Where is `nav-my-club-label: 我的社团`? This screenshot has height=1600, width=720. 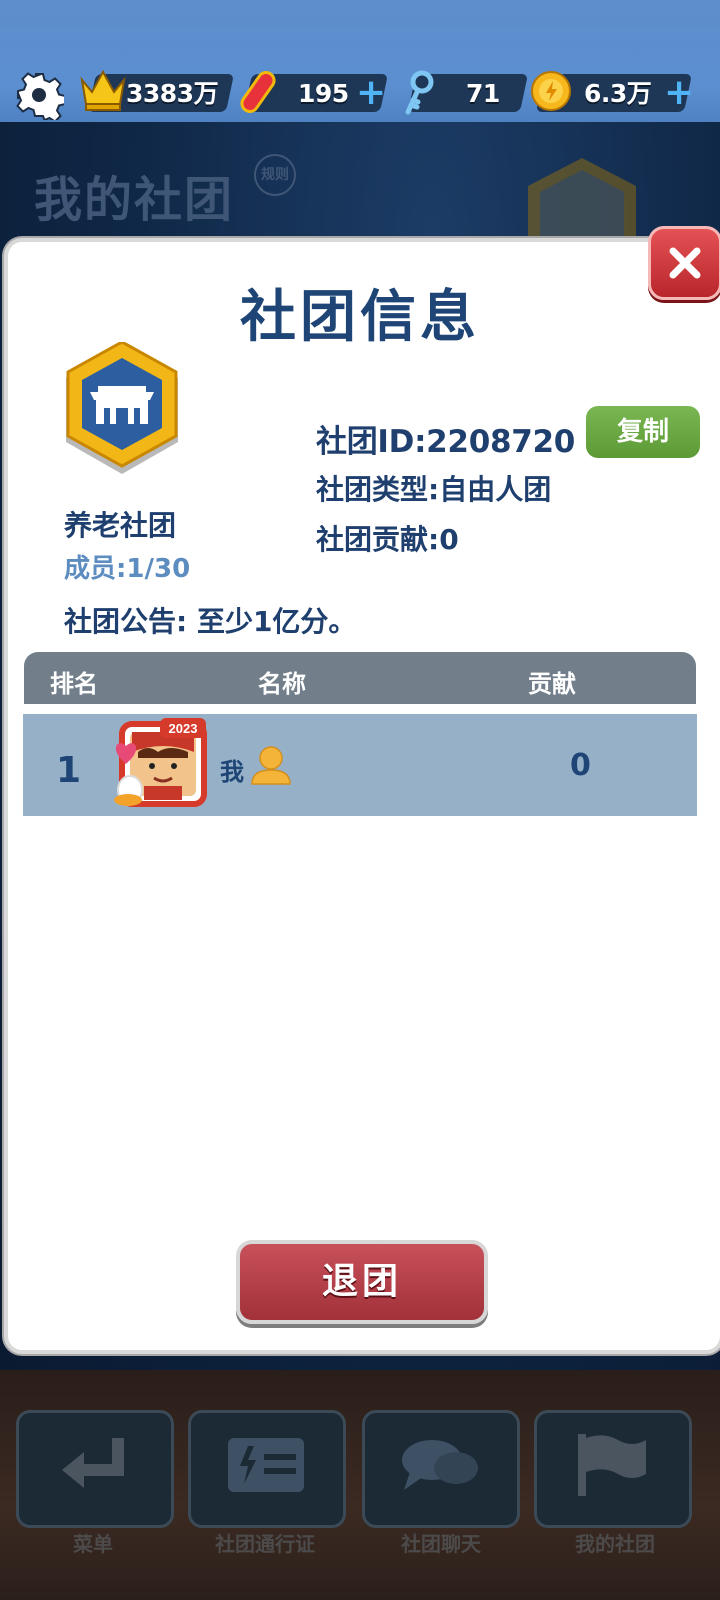 nav-my-club-label: 我的社团 is located at coordinates (615, 1544).